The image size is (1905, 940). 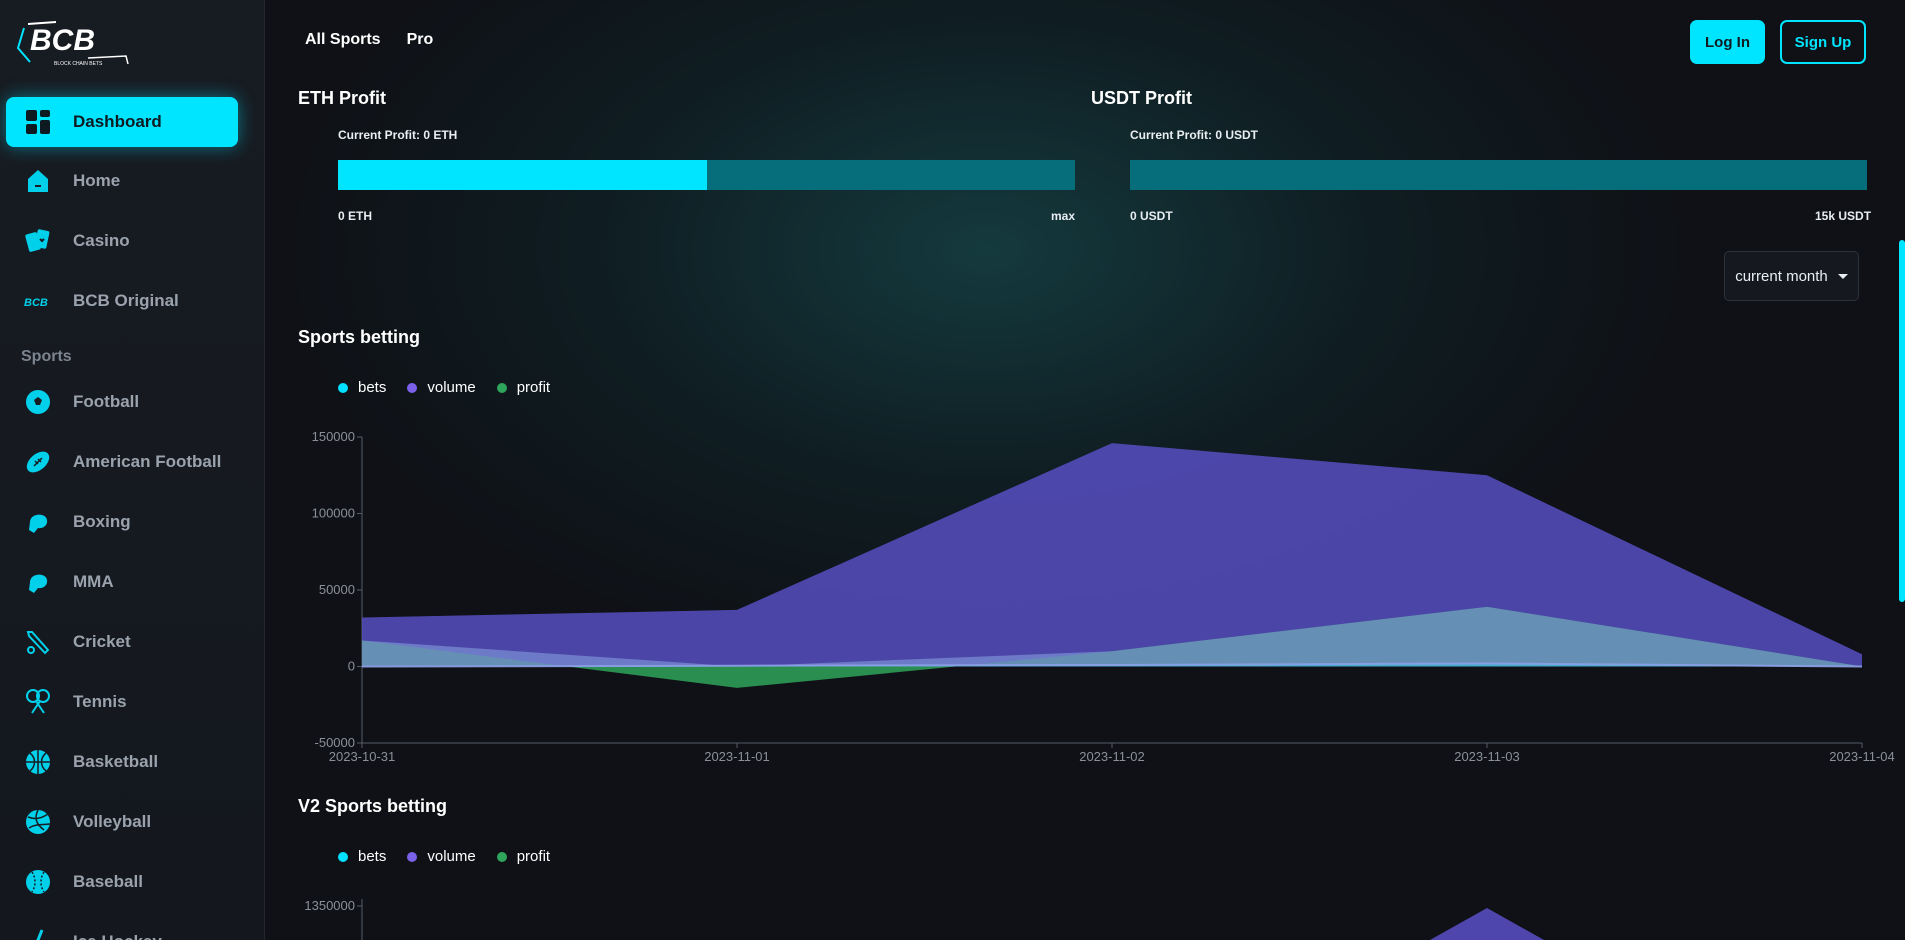 I want to click on sidebar-item-label: Cricket, so click(x=102, y=641).